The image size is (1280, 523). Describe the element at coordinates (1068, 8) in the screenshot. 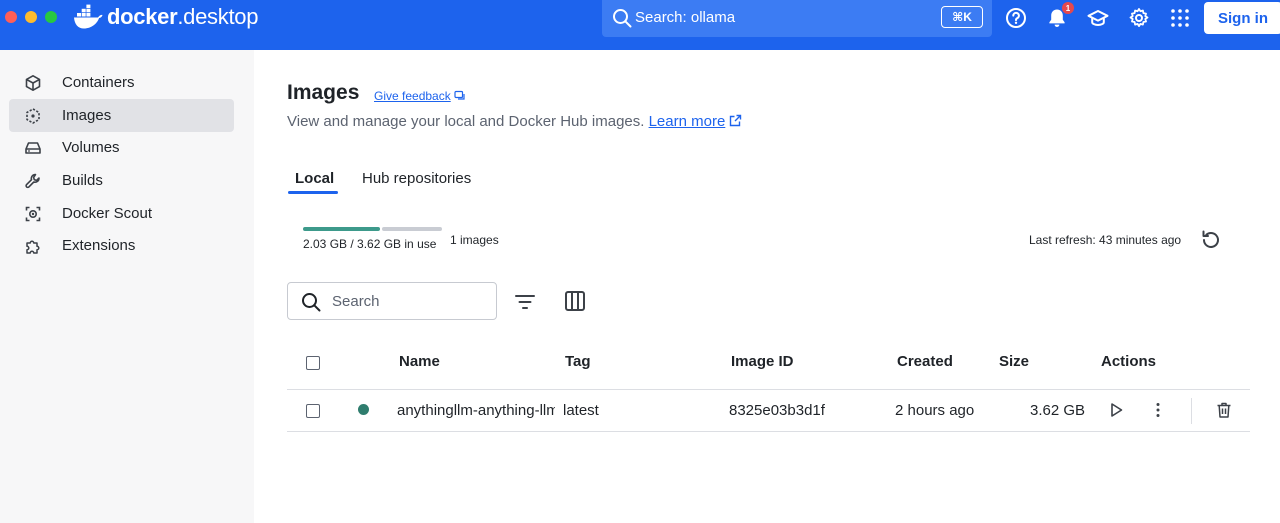

I see `notification-count-badge: 1` at that location.